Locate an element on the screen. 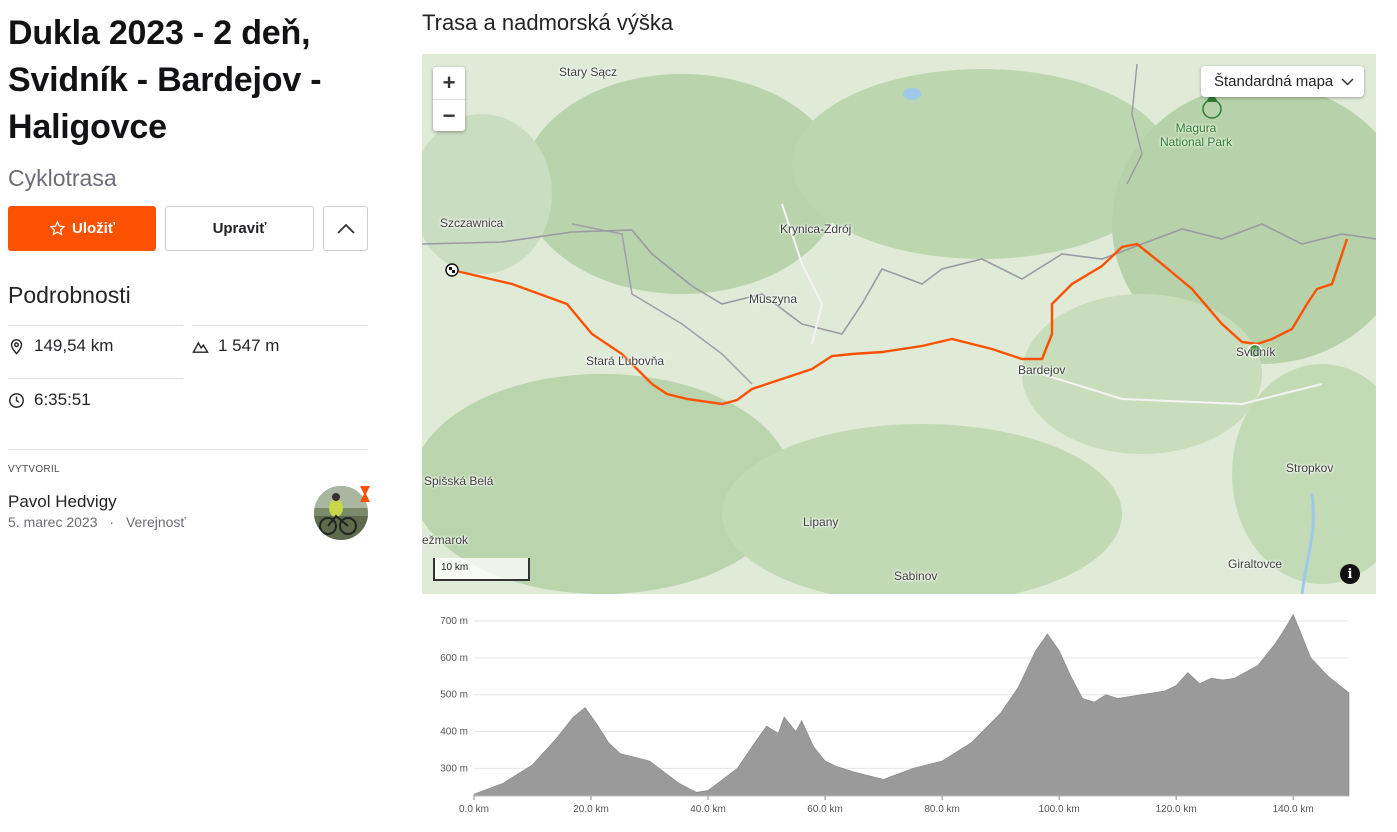 The height and width of the screenshot is (832, 1397). elevation-stat: 1 547 m is located at coordinates (235, 346).